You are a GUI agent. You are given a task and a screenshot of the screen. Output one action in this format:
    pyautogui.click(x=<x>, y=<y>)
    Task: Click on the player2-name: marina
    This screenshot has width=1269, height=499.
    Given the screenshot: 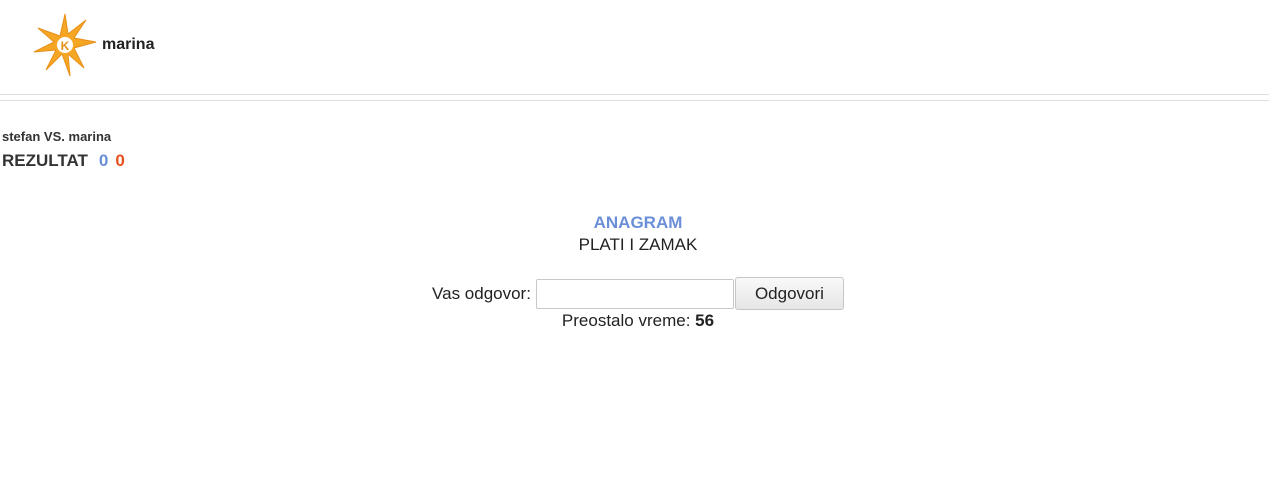 What is the action you would take?
    pyautogui.click(x=90, y=136)
    